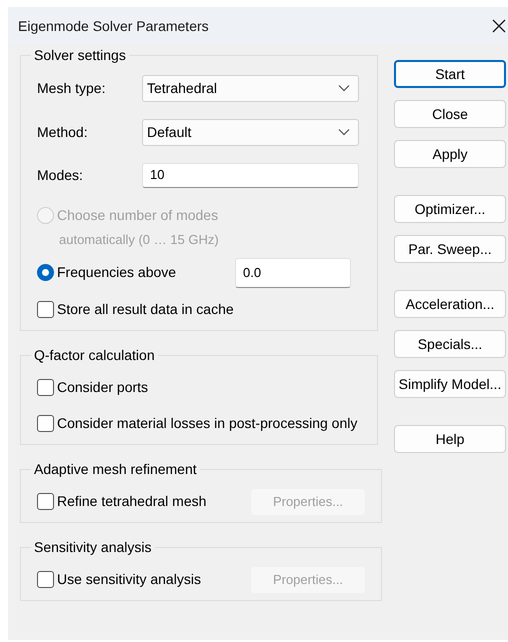  What do you see at coordinates (250, 132) in the screenshot?
I see `dropdown: Default` at bounding box center [250, 132].